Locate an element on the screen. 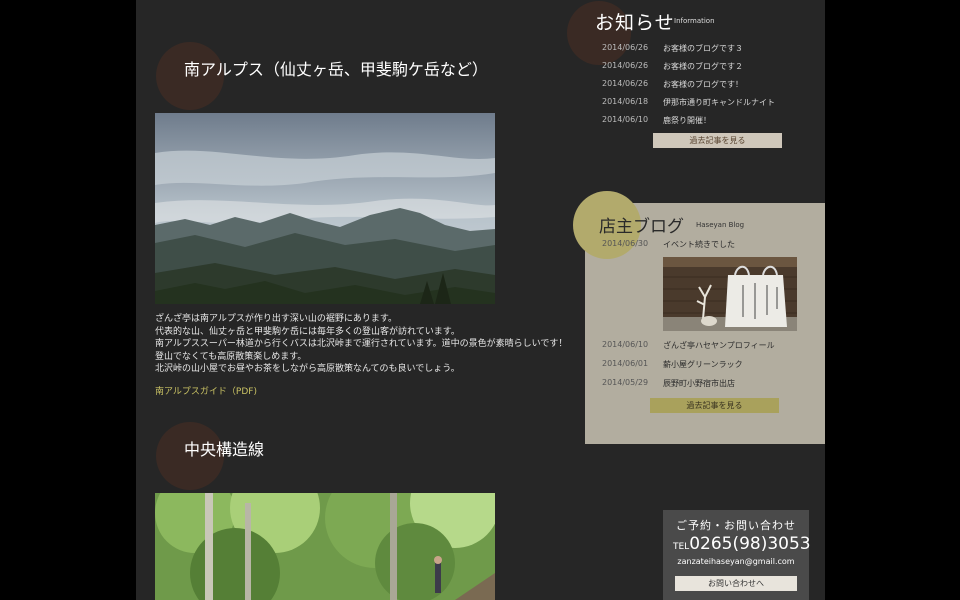  south-alps-photo is located at coordinates (325, 208).